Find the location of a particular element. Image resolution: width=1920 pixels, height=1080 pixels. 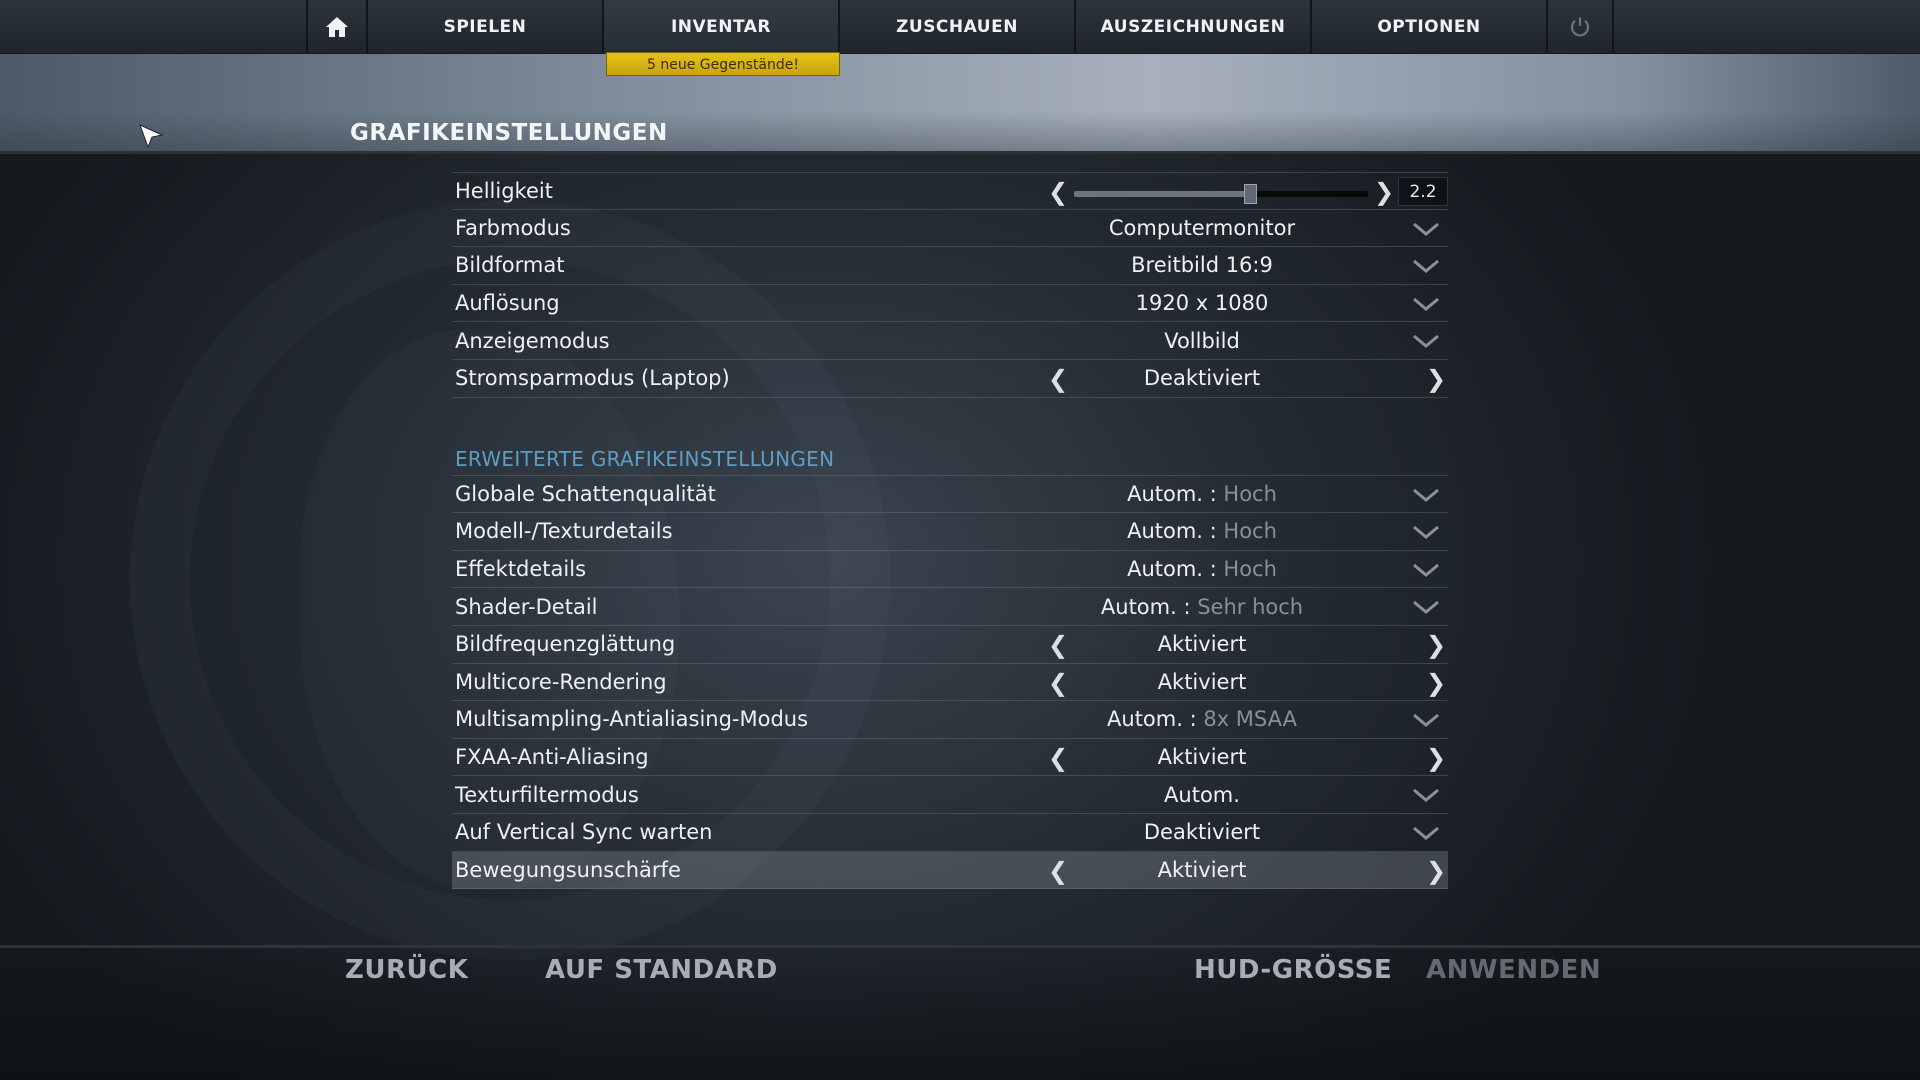

setting-row-farbmodus: Farbmodus Computermonitor is located at coordinates (950, 229).